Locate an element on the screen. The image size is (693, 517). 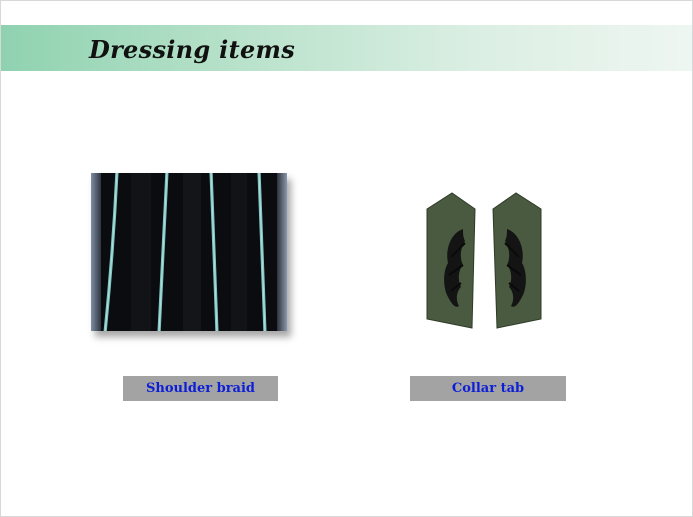
slide-title: Dressing items is located at coordinates (192, 49).